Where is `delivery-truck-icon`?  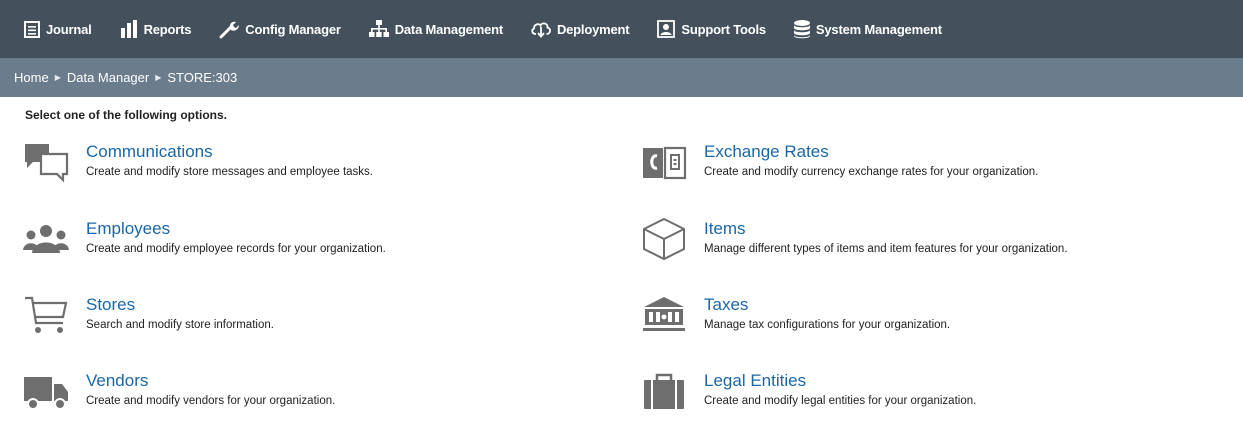
delivery-truck-icon is located at coordinates (46, 391).